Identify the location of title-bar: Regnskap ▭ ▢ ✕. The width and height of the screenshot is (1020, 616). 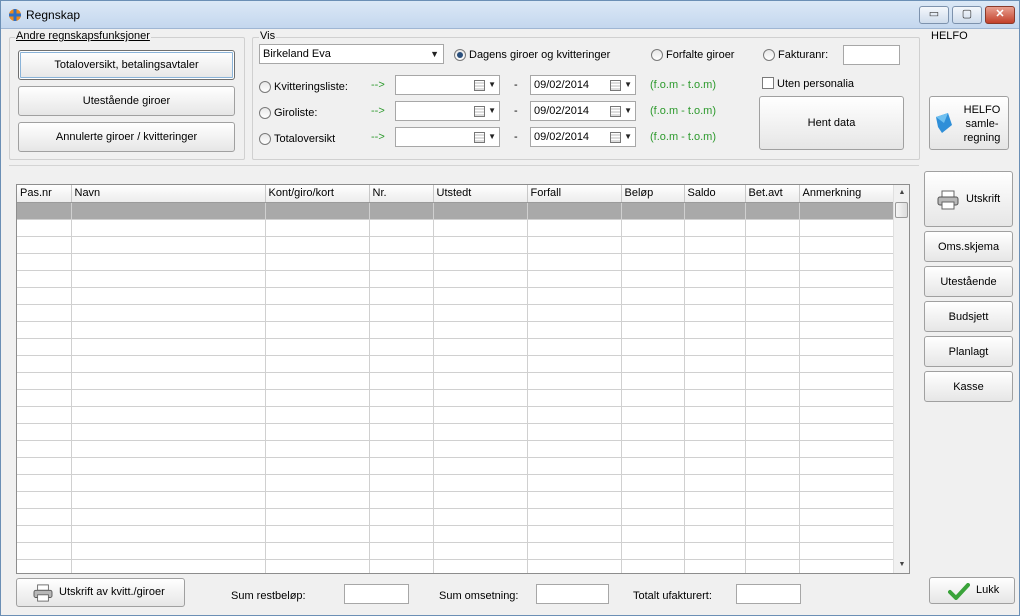
(510, 15).